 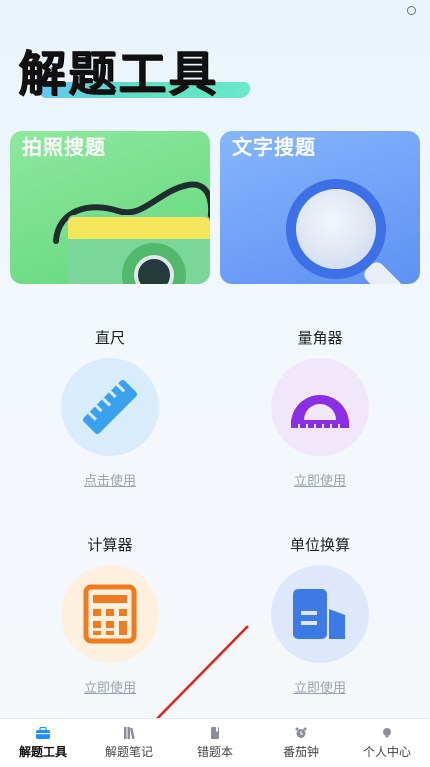 What do you see at coordinates (301, 732) in the screenshot?
I see `alarm-clock-icon` at bounding box center [301, 732].